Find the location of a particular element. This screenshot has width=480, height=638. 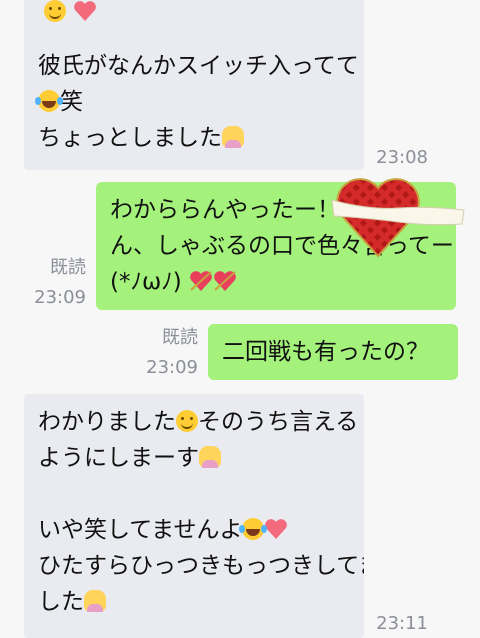

message-line: ちょっとしました is located at coordinates (194, 138).